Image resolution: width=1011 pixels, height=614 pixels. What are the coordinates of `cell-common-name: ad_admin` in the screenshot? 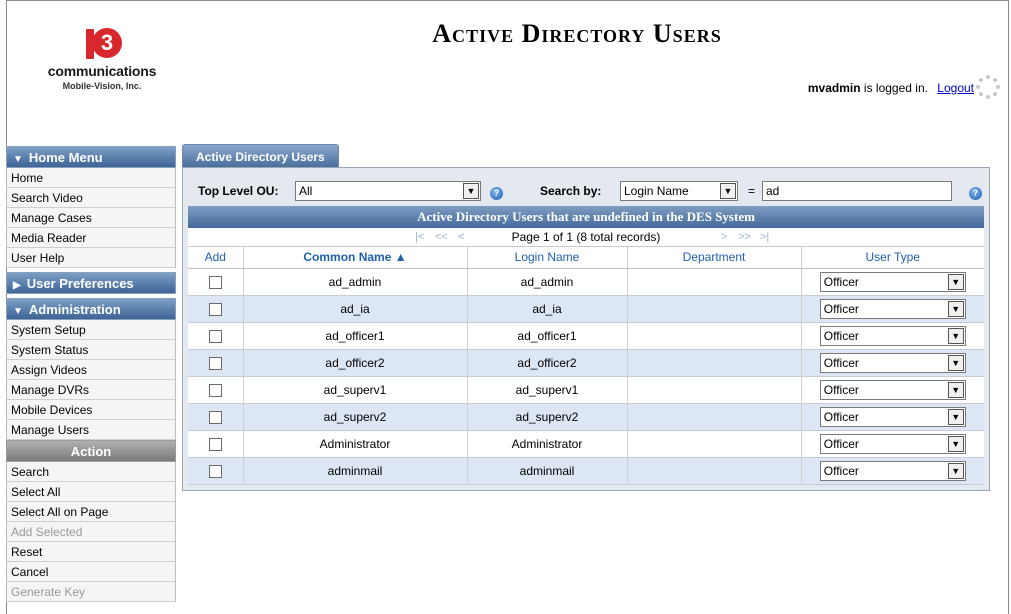 It's located at (355, 282).